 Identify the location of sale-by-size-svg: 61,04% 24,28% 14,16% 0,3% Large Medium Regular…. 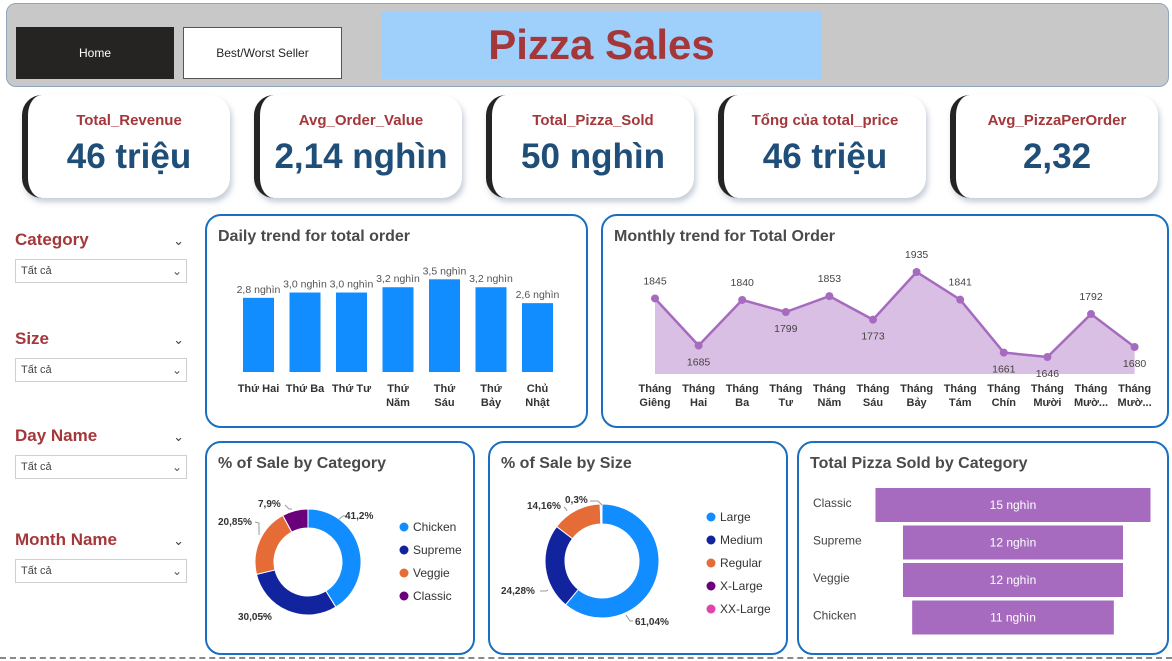
(636, 561).